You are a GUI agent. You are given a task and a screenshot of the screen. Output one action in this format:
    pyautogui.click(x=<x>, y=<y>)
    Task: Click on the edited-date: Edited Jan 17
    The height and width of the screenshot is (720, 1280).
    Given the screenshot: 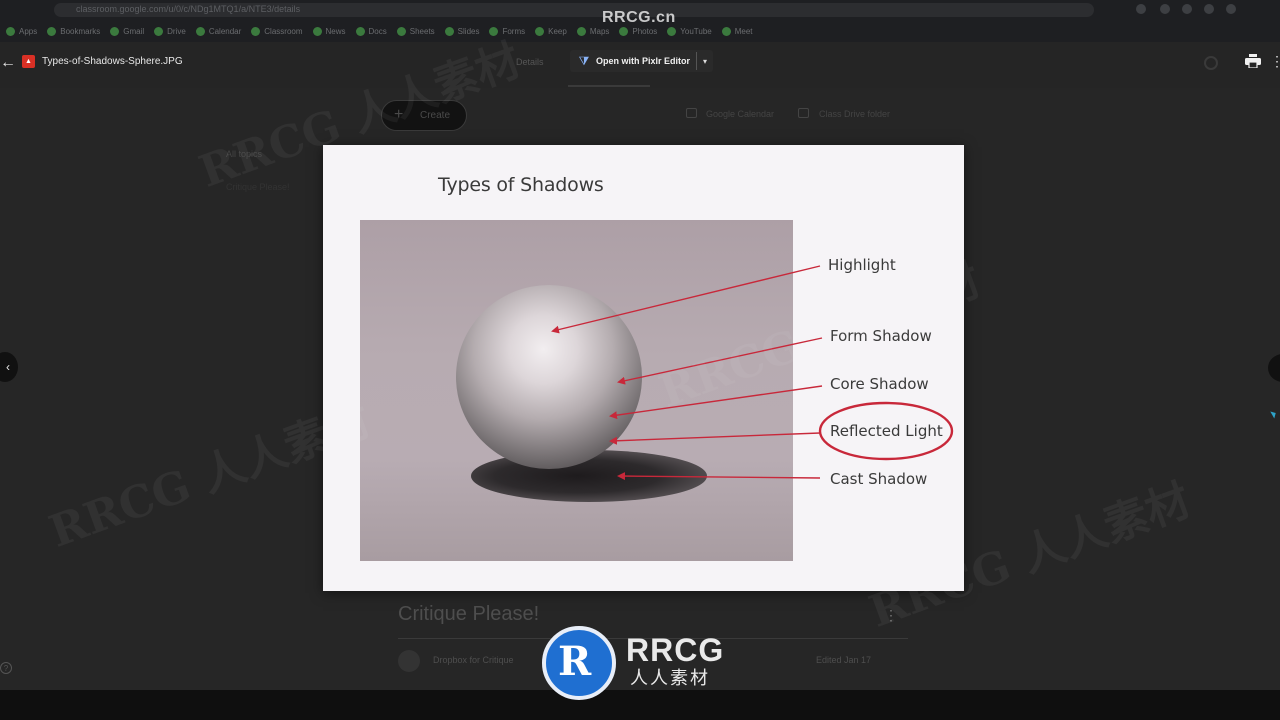 What is the action you would take?
    pyautogui.click(x=844, y=660)
    